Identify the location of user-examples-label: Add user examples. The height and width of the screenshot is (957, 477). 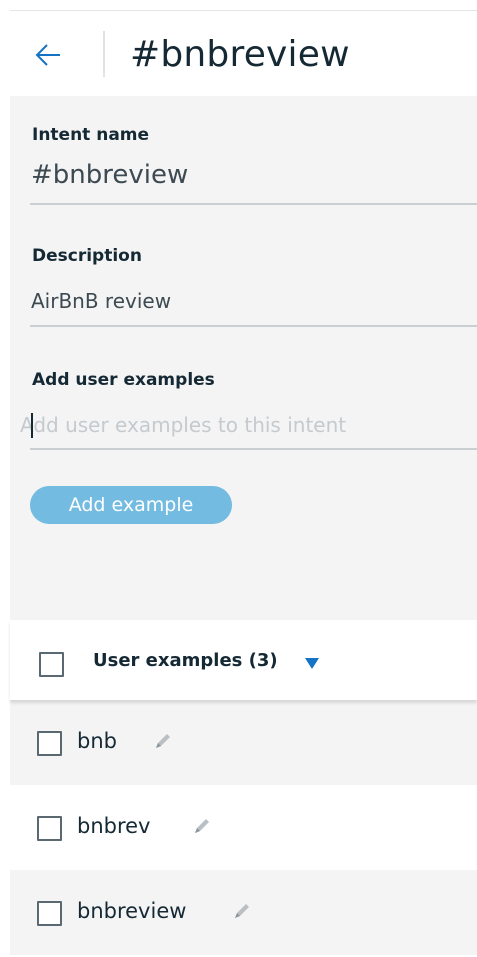
(123, 380).